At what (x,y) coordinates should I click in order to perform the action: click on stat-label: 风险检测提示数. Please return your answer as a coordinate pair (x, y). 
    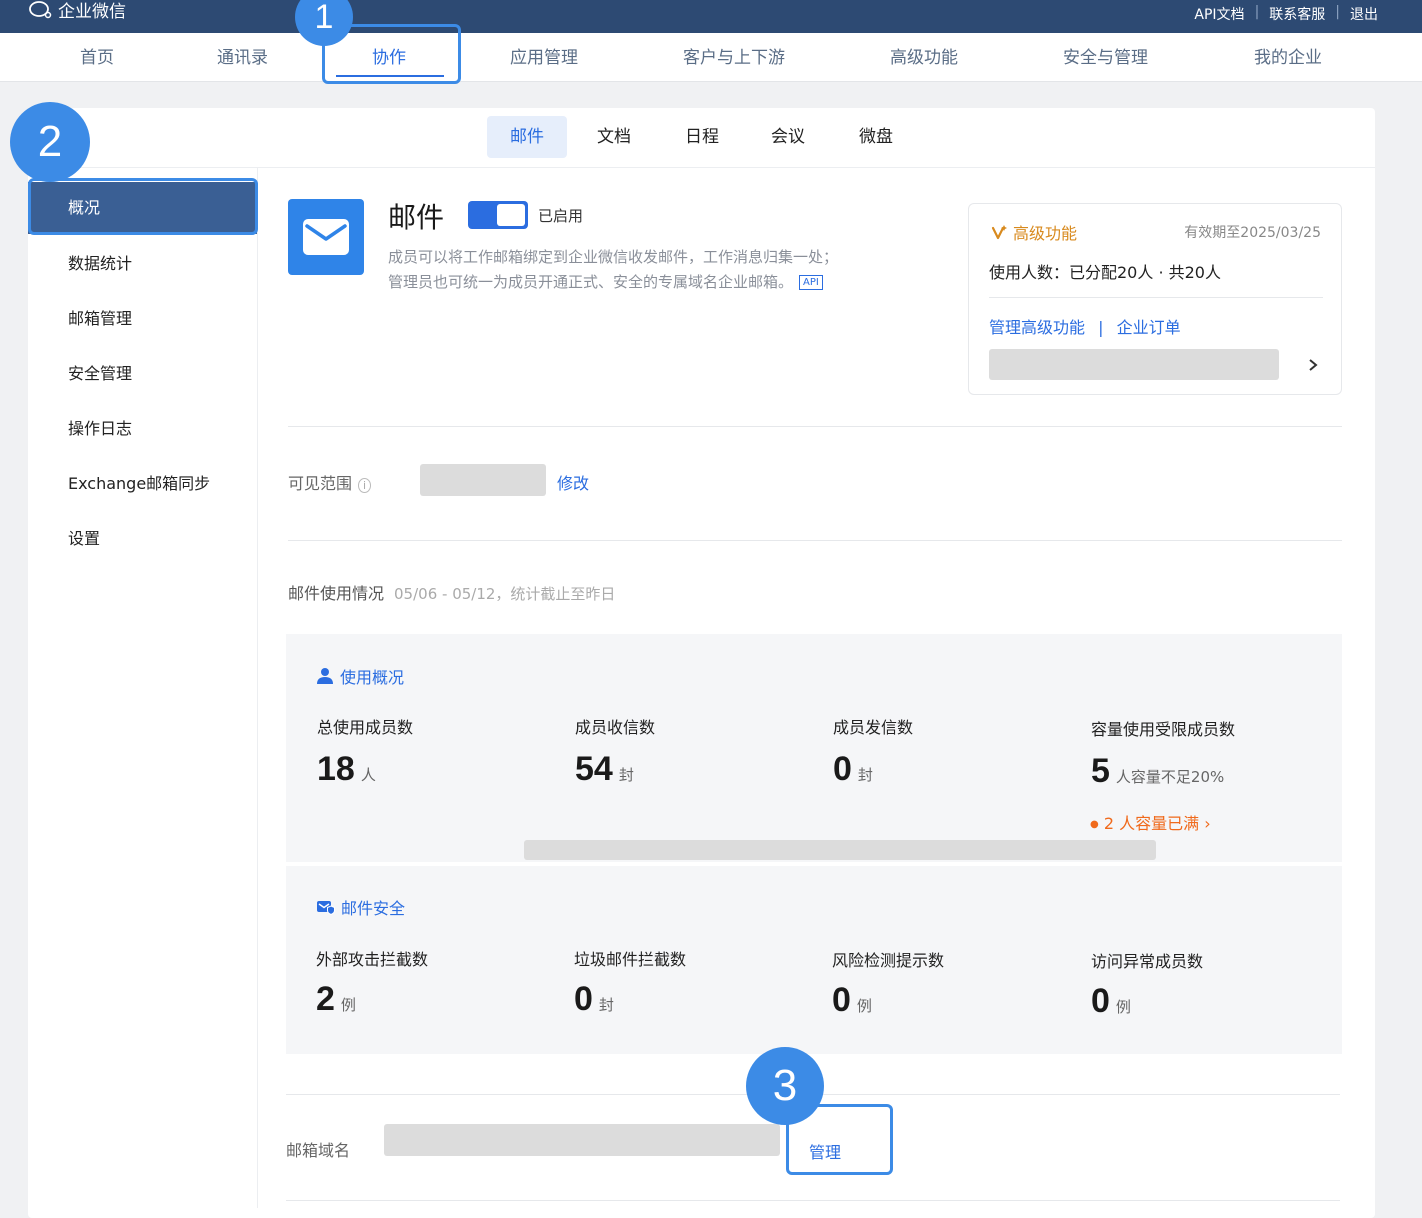
    Looking at the image, I should click on (888, 960).